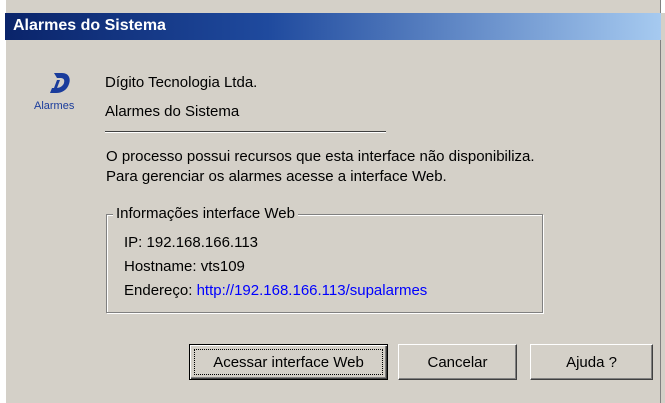  Describe the element at coordinates (184, 266) in the screenshot. I see `hostname: Hostname: vts109` at that location.